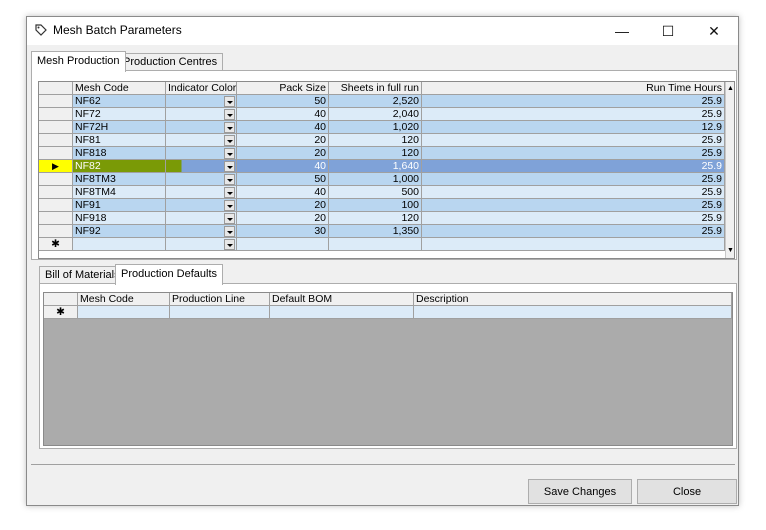  I want to click on run-time-cell: 12.9, so click(573, 127).